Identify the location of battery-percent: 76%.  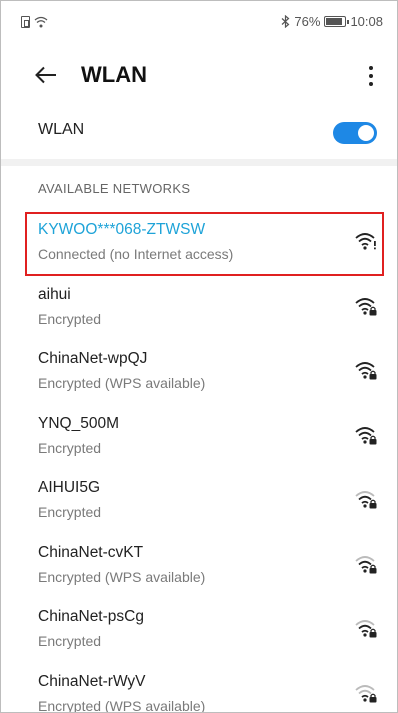
(307, 21).